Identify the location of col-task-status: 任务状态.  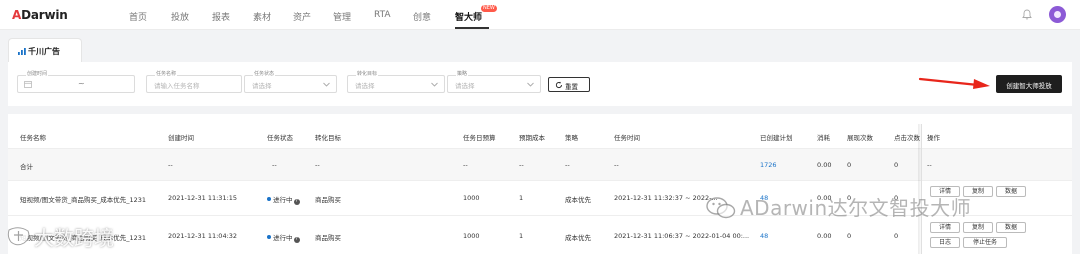
(280, 137).